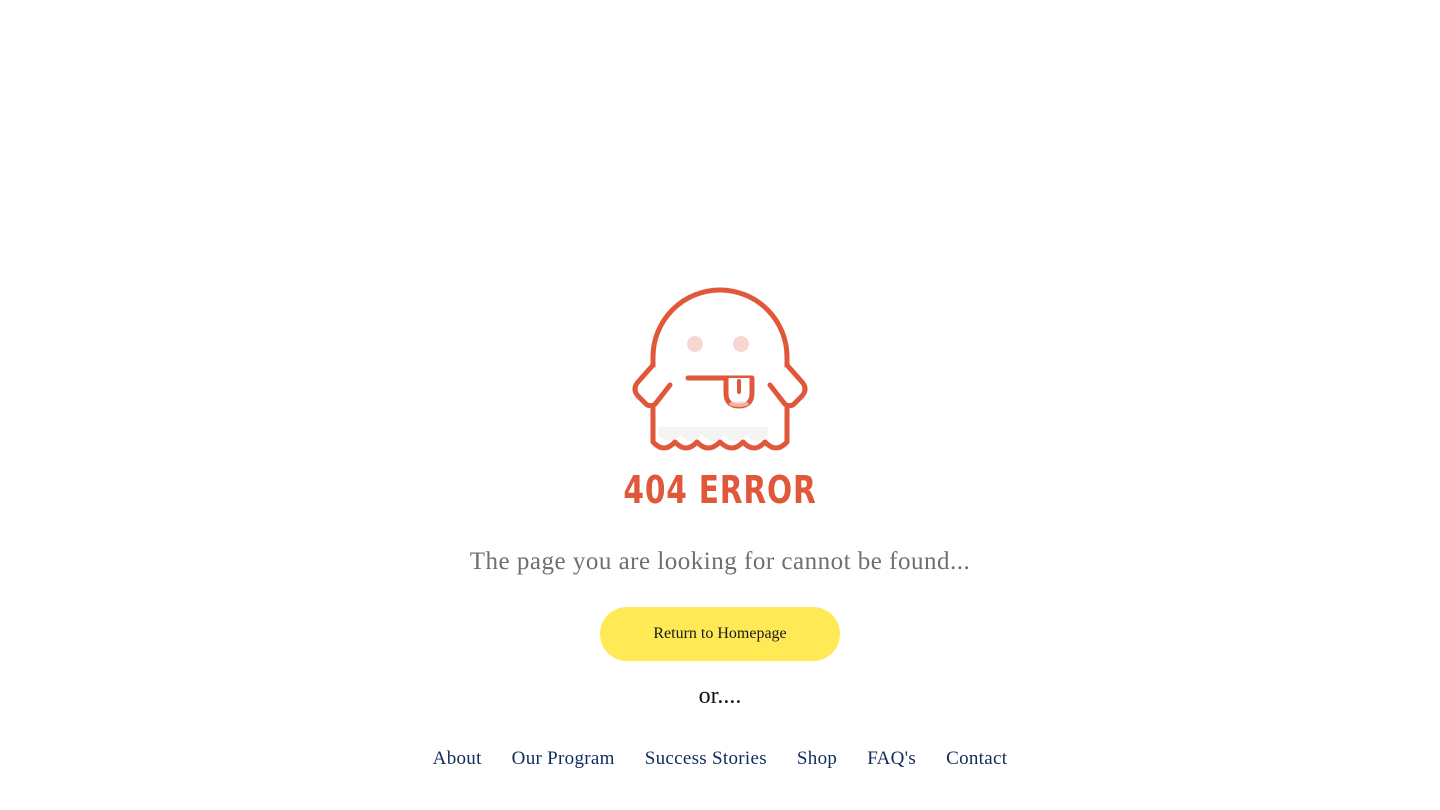 The image size is (1440, 810). What do you see at coordinates (976, 759) in the screenshot?
I see `nav-link-contact: Contact` at bounding box center [976, 759].